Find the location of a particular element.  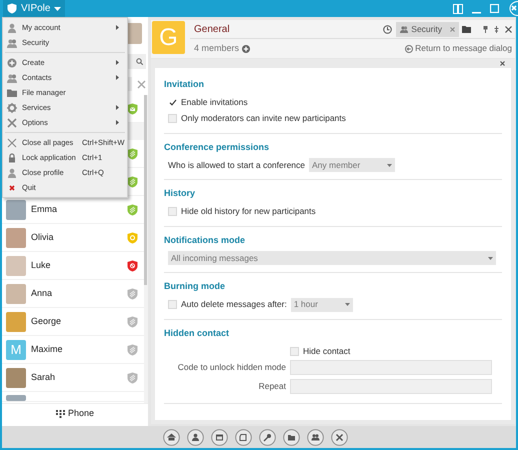

section-heading: Hidden contact is located at coordinates (197, 333).